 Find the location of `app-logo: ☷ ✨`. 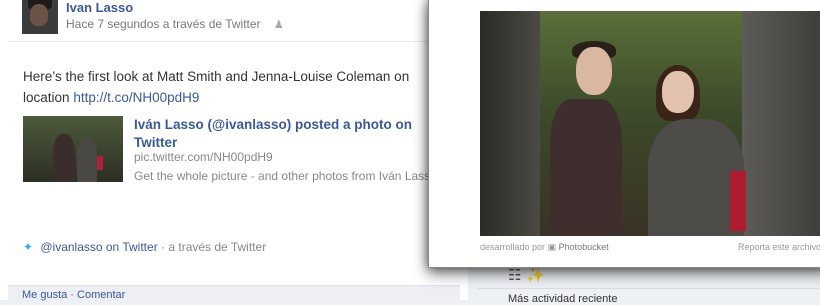

app-logo: ☷ ✨ is located at coordinates (526, 275).